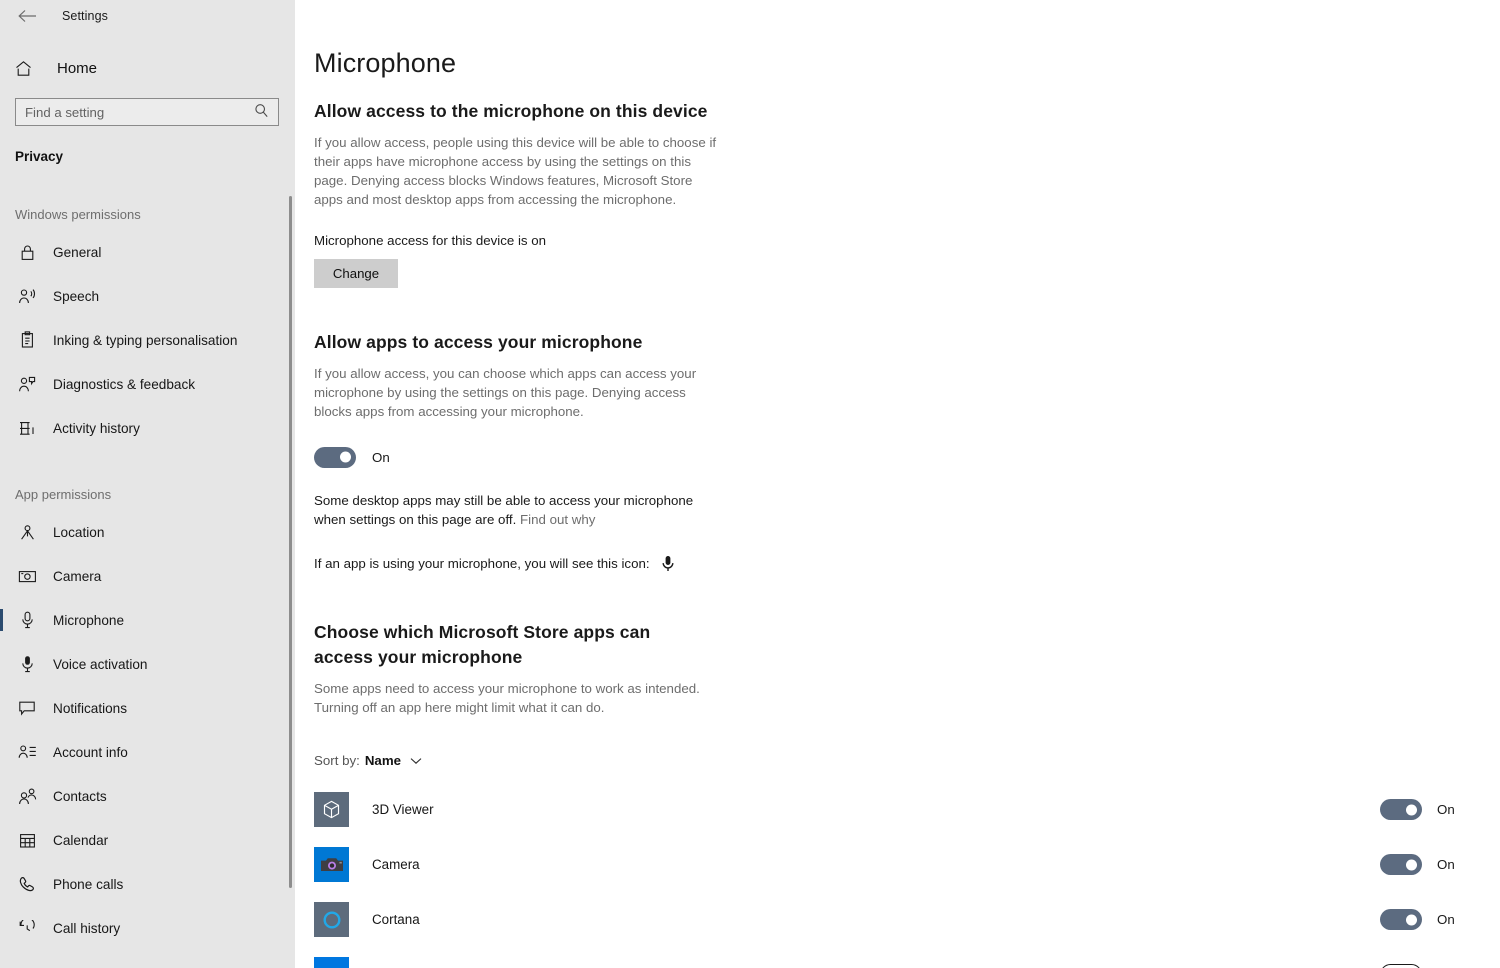 The height and width of the screenshot is (968, 1500). What do you see at coordinates (63, 494) in the screenshot?
I see `sidebar-group-header-app-permissions: App permissions` at bounding box center [63, 494].